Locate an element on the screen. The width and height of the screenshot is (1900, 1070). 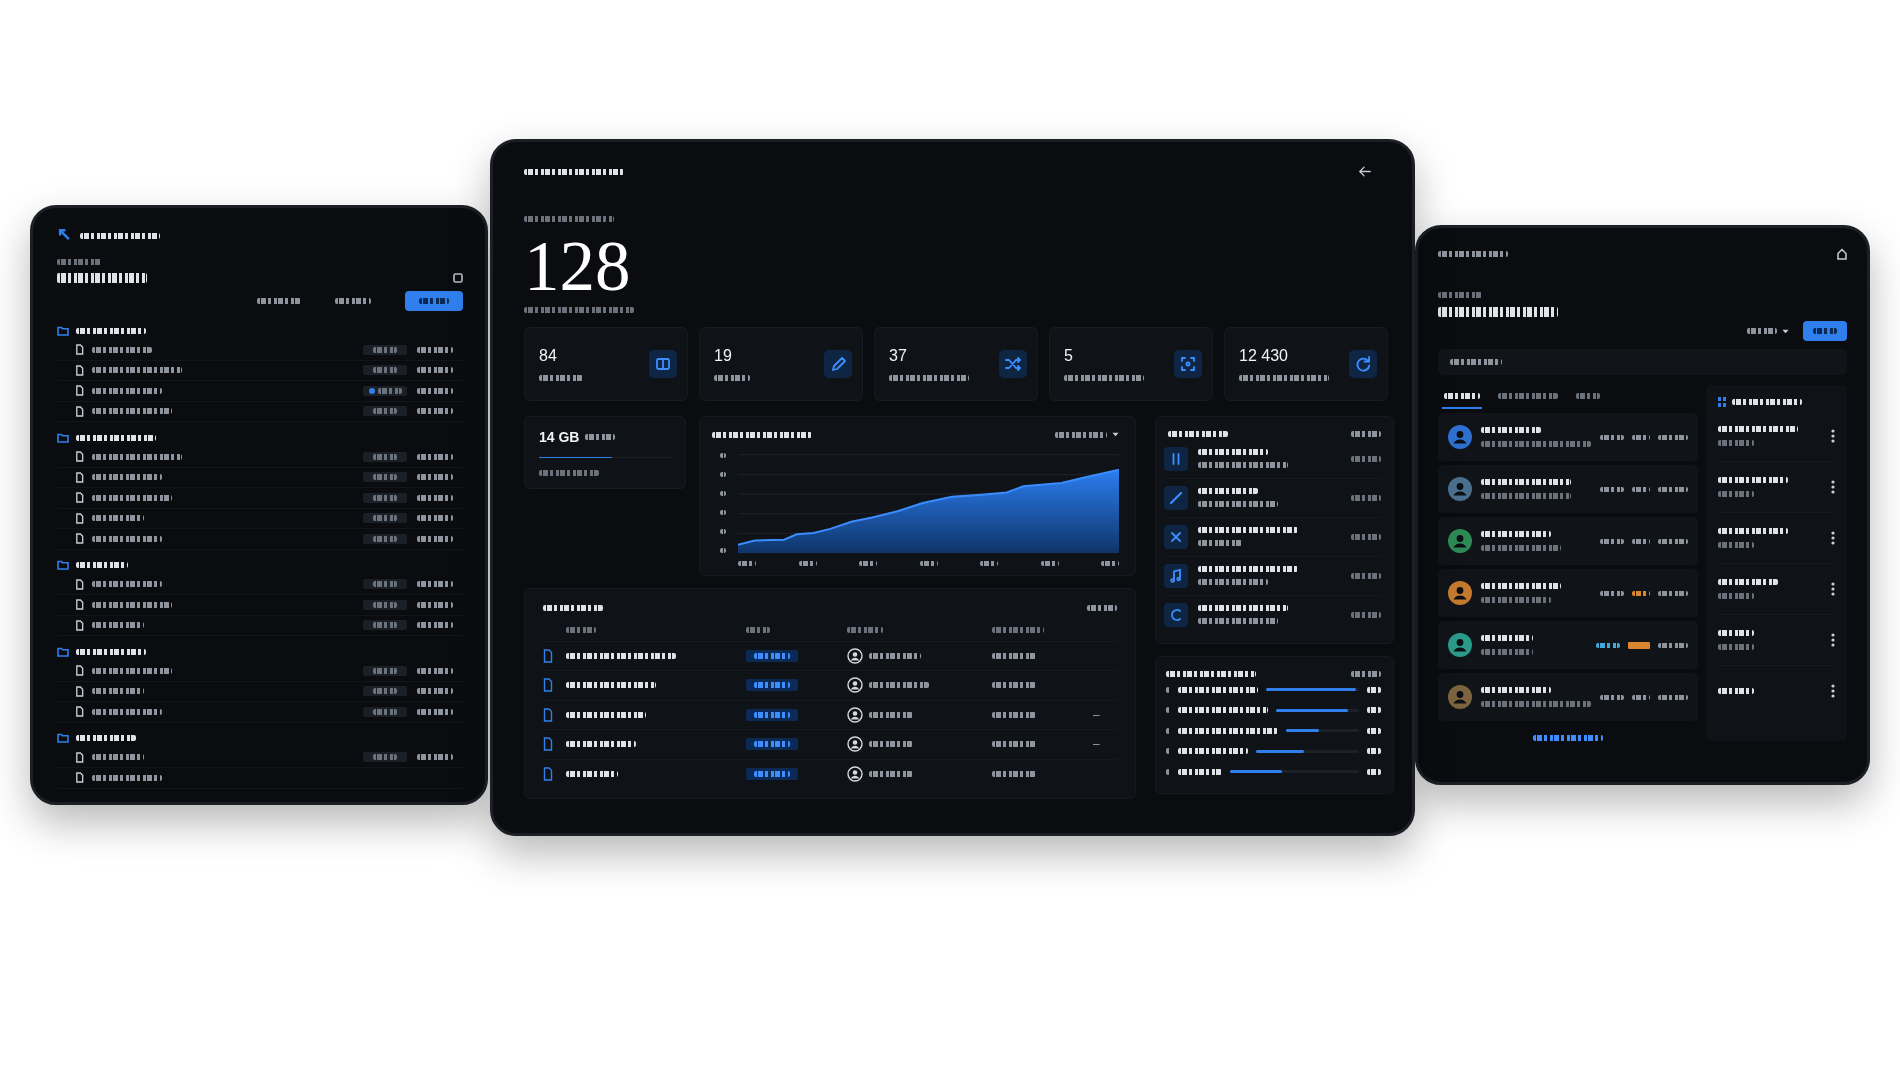
folder-icon is located at coordinates (63, 437).